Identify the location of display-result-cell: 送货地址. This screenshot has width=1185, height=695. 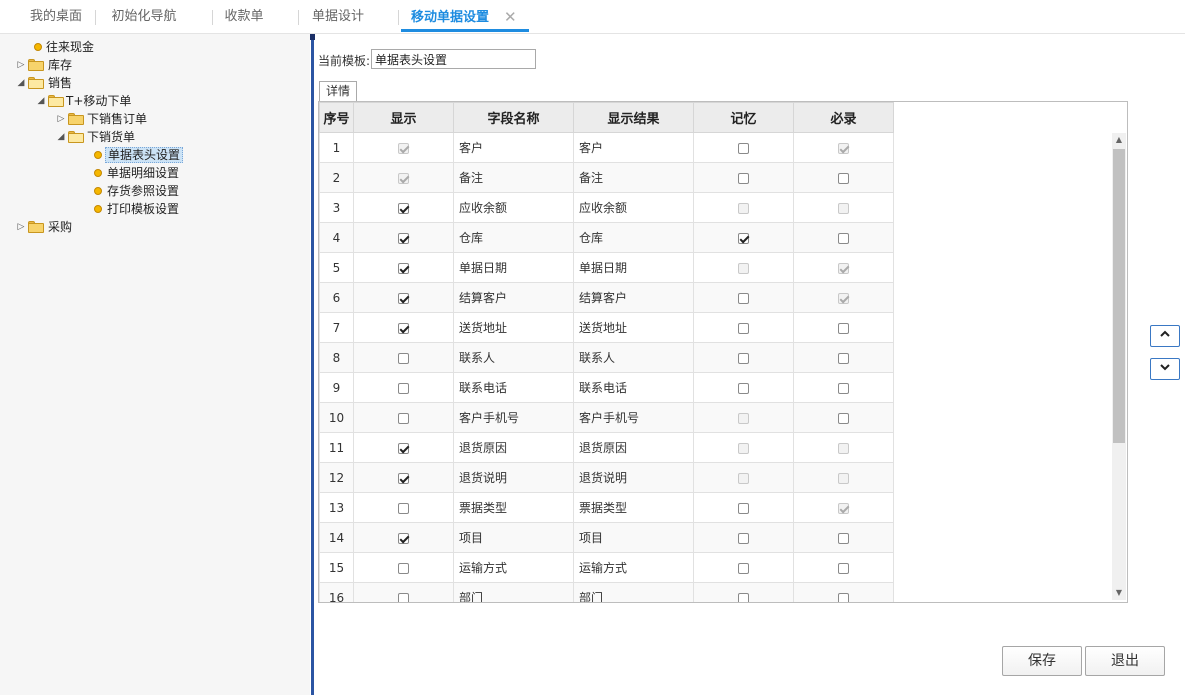
(633, 327).